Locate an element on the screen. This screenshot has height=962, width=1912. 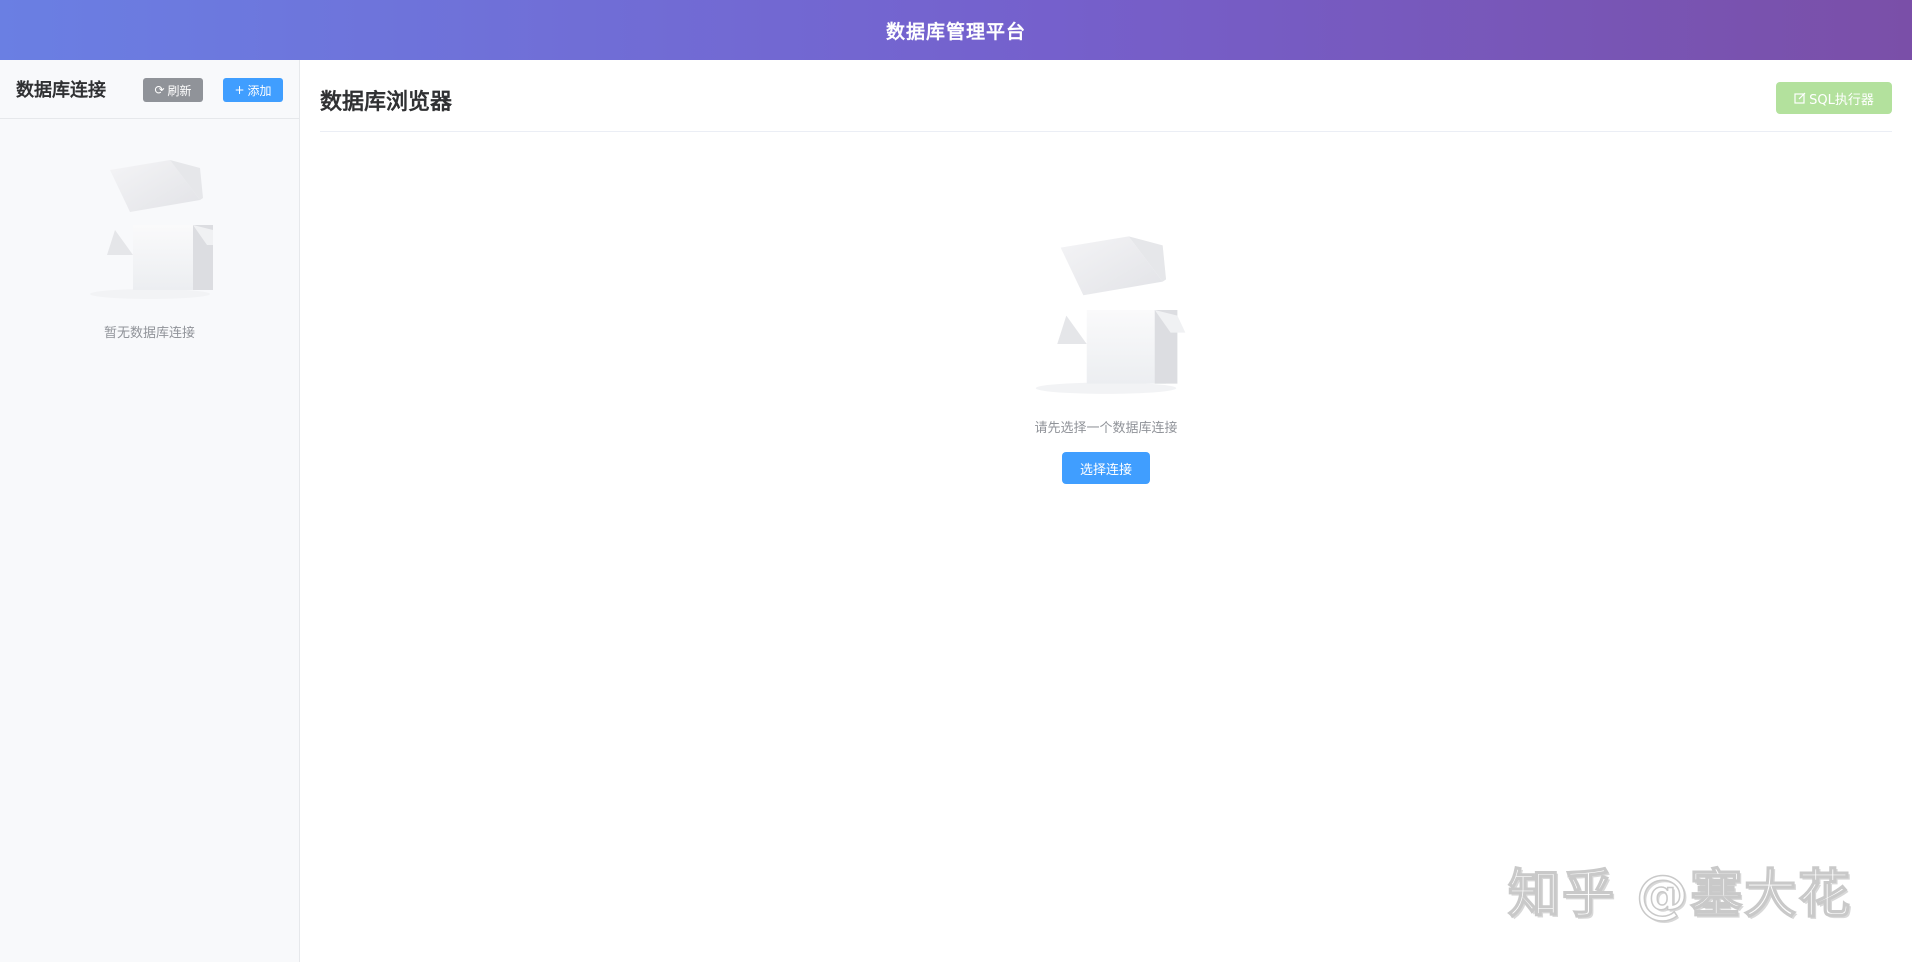
sql-executor-button: SQL执行器 is located at coordinates (1834, 98).